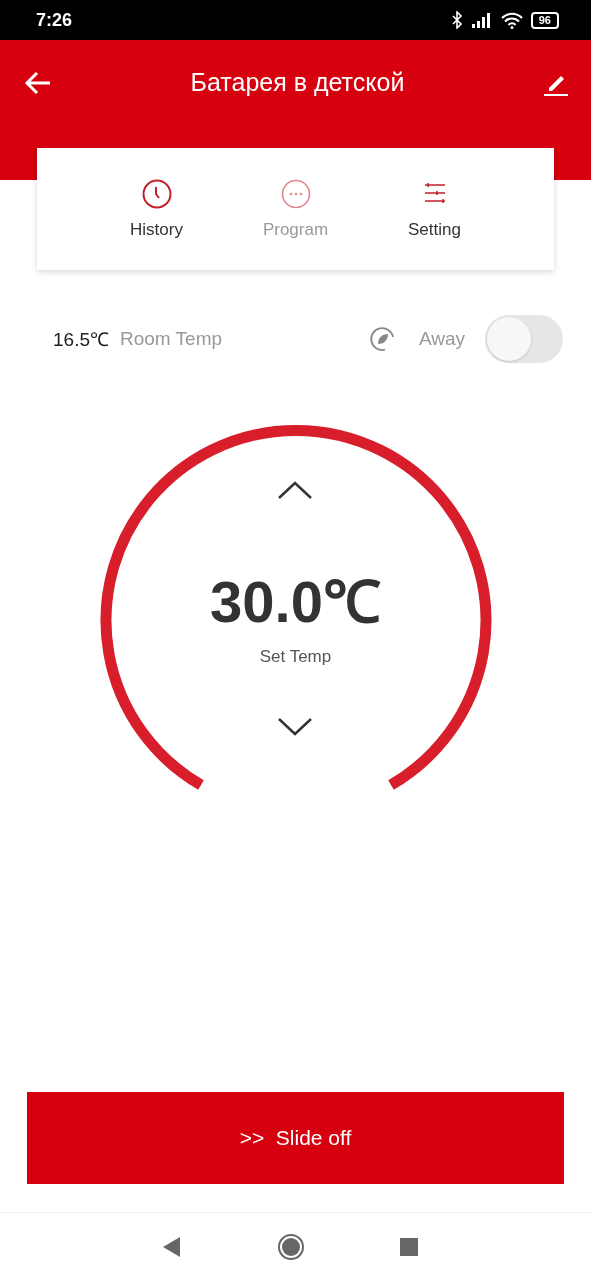 The image size is (591, 1280). Describe the element at coordinates (544, 20) in the screenshot. I see `battery-indicator: 96` at that location.